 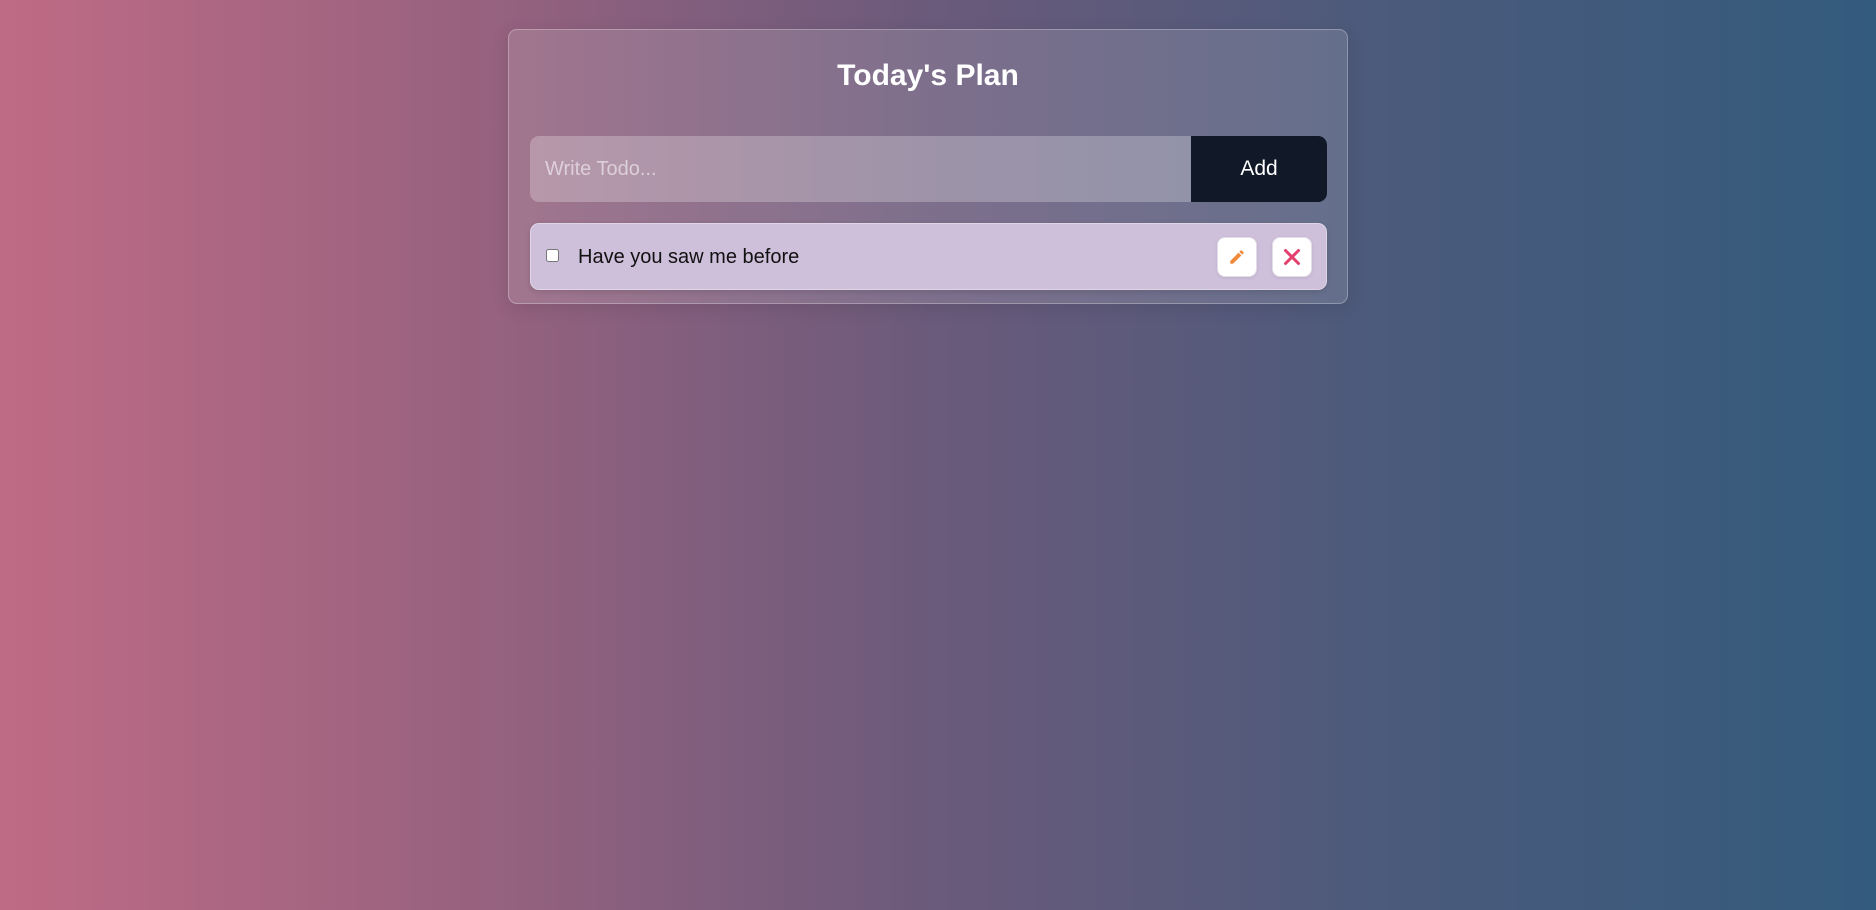 I want to click on add-button: Add, so click(x=1259, y=169).